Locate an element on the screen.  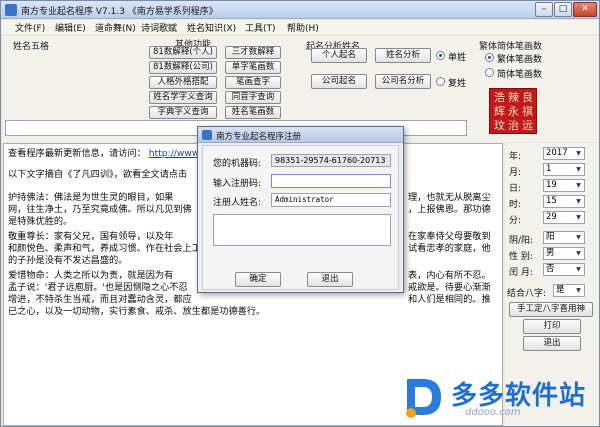
content-line: 增进，不特杀生当戒，而且对蠢动含灵，都应 is located at coordinates (100, 299).